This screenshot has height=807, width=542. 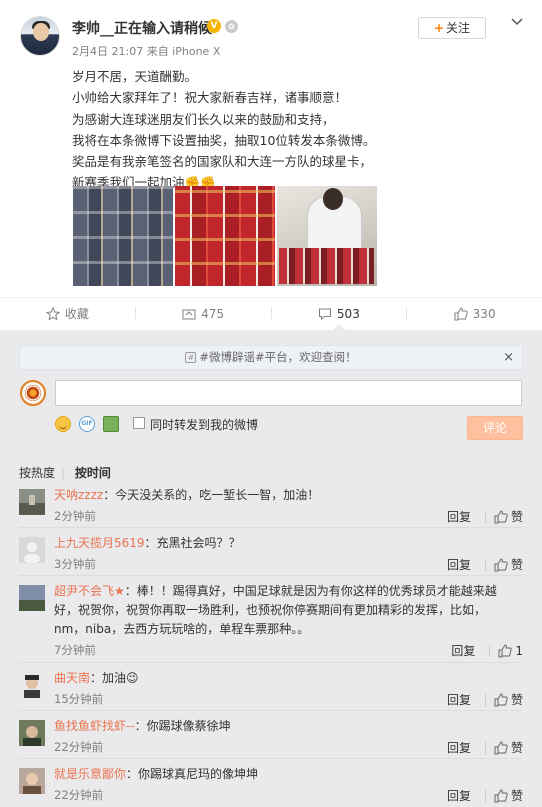 I want to click on comment-item: 天呐zzzz：今天没关系的，吃一堑长一智，加油！ 2分钟前 回复 赞, so click(x=271, y=507).